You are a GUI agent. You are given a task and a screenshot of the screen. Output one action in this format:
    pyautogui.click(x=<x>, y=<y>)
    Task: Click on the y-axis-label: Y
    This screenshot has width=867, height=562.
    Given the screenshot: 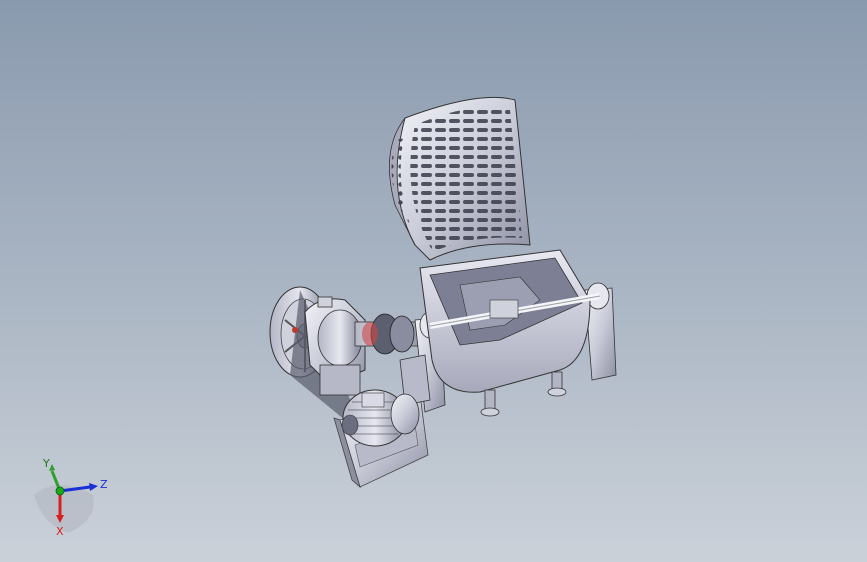 What is the action you would take?
    pyautogui.click(x=46, y=463)
    